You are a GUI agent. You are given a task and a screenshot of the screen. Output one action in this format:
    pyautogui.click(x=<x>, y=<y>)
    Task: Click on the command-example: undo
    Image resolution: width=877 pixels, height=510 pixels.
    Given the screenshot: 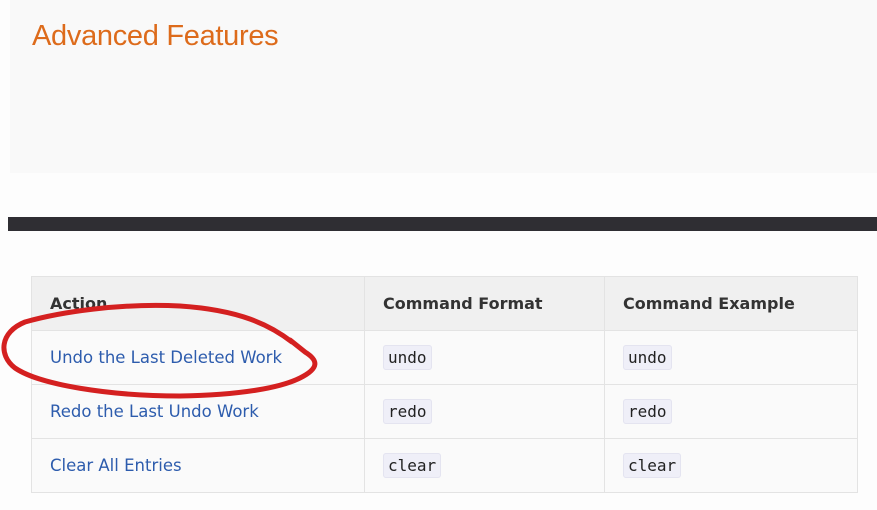 What is the action you would take?
    pyautogui.click(x=647, y=357)
    